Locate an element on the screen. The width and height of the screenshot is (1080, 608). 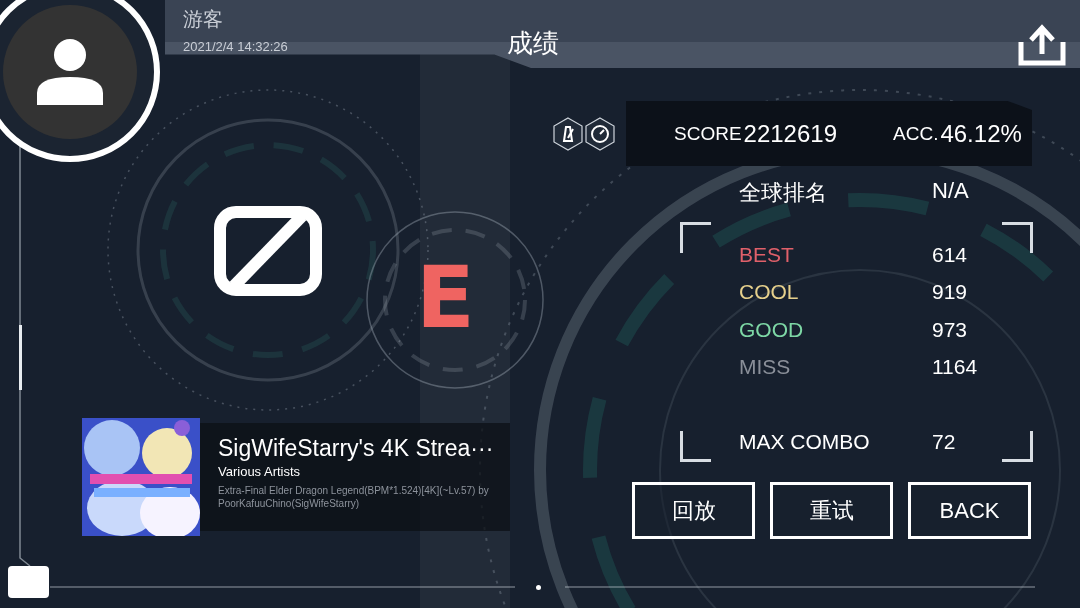
score-label: SCORE is located at coordinates (708, 133).